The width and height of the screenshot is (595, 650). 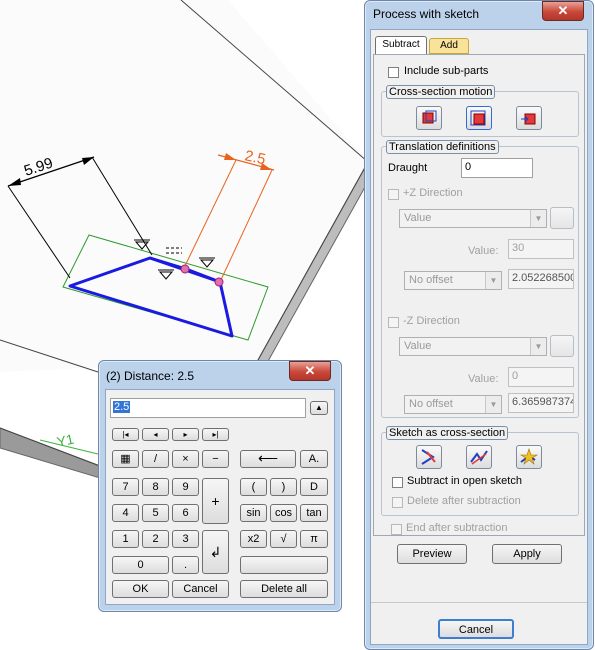 What do you see at coordinates (429, 118) in the screenshot?
I see `motion-option-1-icon` at bounding box center [429, 118].